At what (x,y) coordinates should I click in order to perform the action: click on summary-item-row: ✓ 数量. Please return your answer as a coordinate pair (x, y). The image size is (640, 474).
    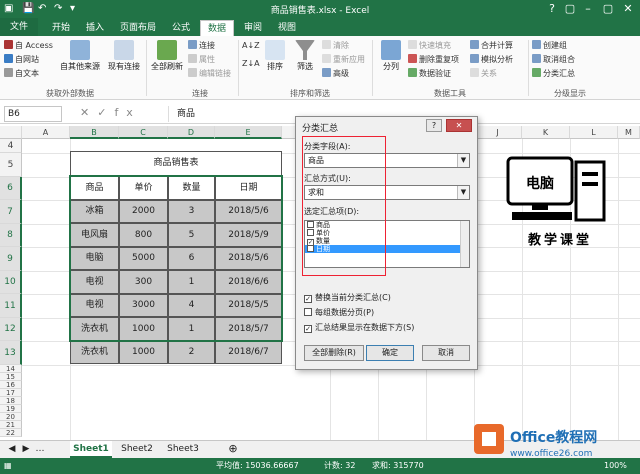
    Looking at the image, I should click on (387, 241).